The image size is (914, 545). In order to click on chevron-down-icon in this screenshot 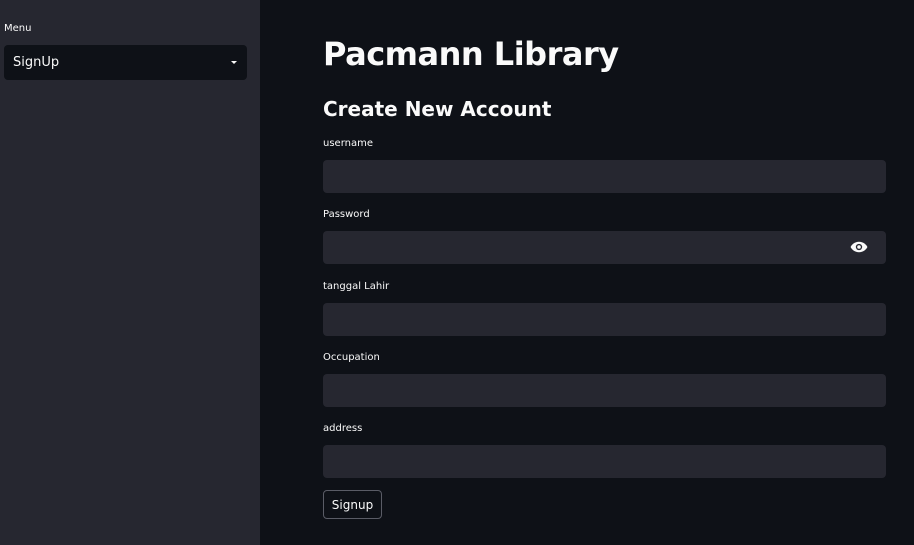, I will do `click(234, 62)`.